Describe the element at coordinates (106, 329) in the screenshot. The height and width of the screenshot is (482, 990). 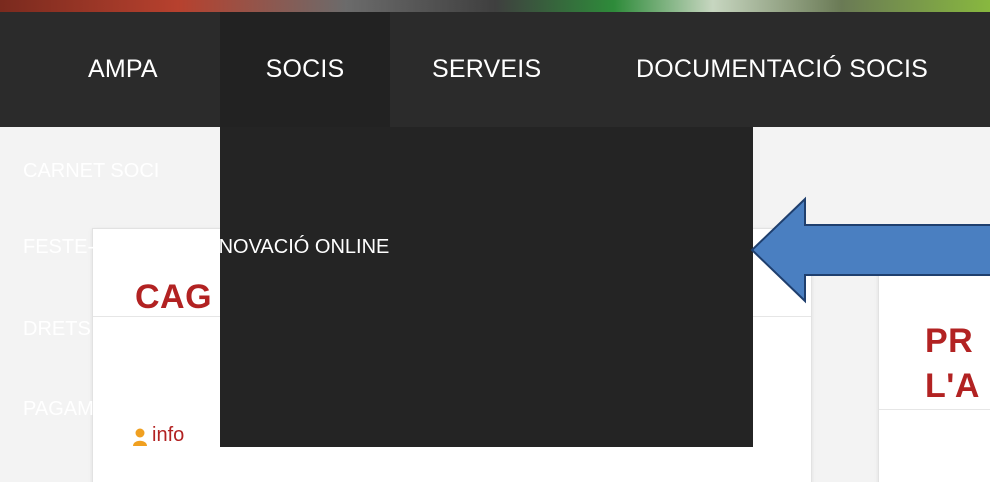
I see `dropdown-item-drets-del-soci: DRETS DEL SOCI` at that location.